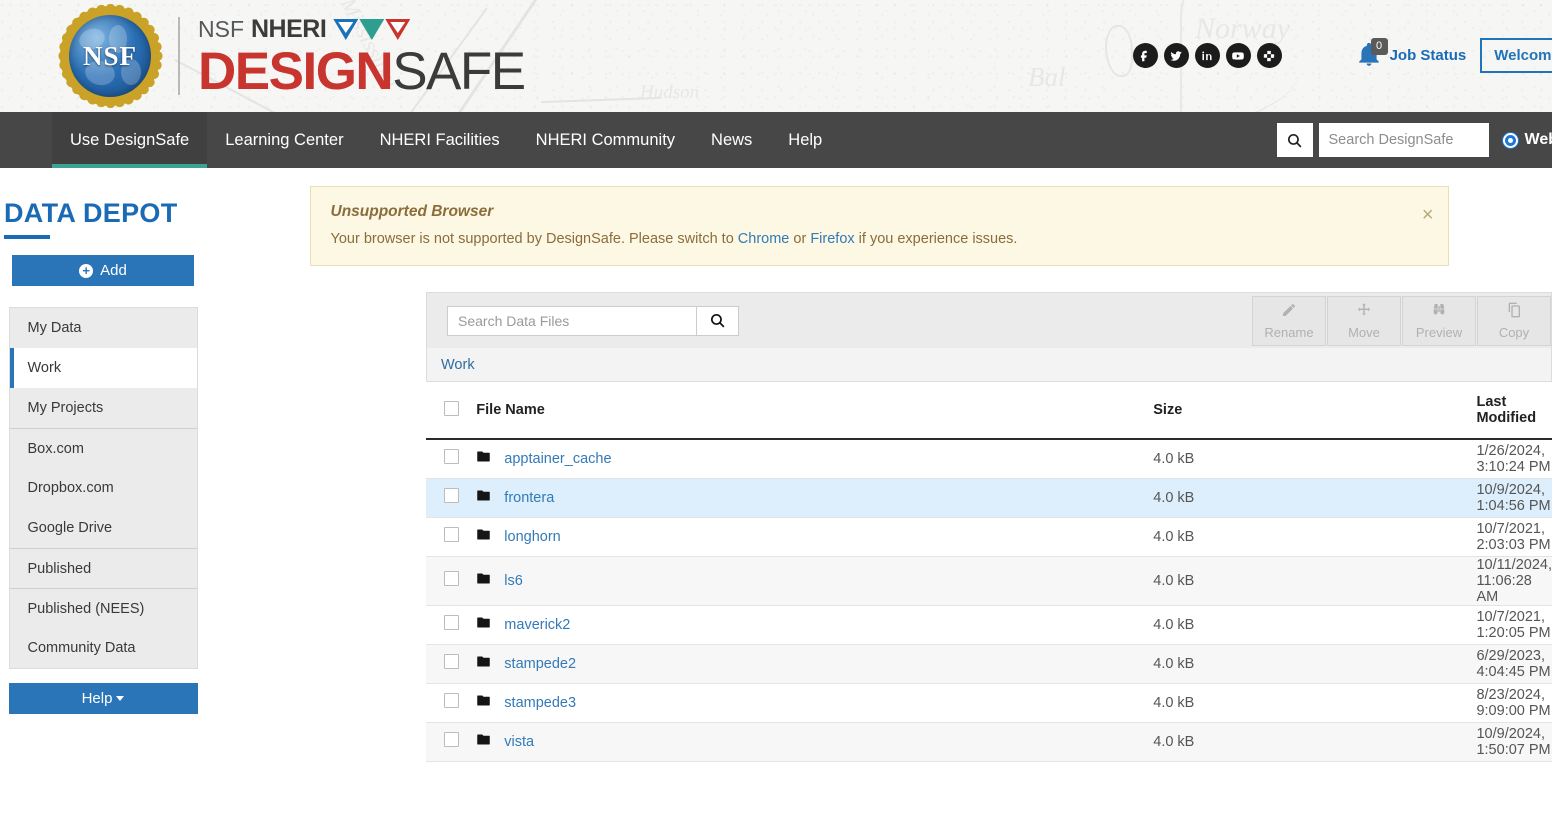 The image size is (1552, 827). Describe the element at coordinates (540, 664) in the screenshot. I see `file-name-link: stampede2` at that location.